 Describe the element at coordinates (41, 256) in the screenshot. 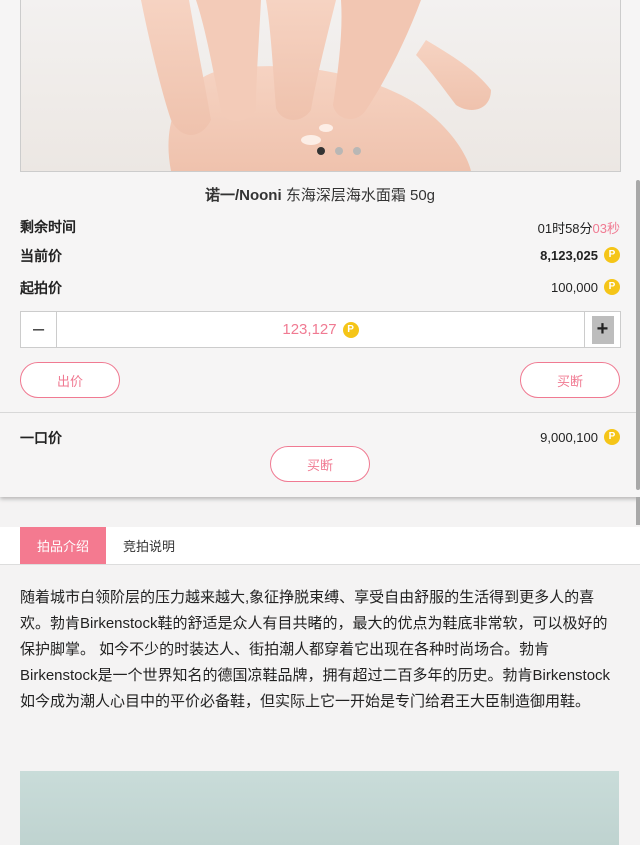

I see `current-price-label: 当前价` at that location.